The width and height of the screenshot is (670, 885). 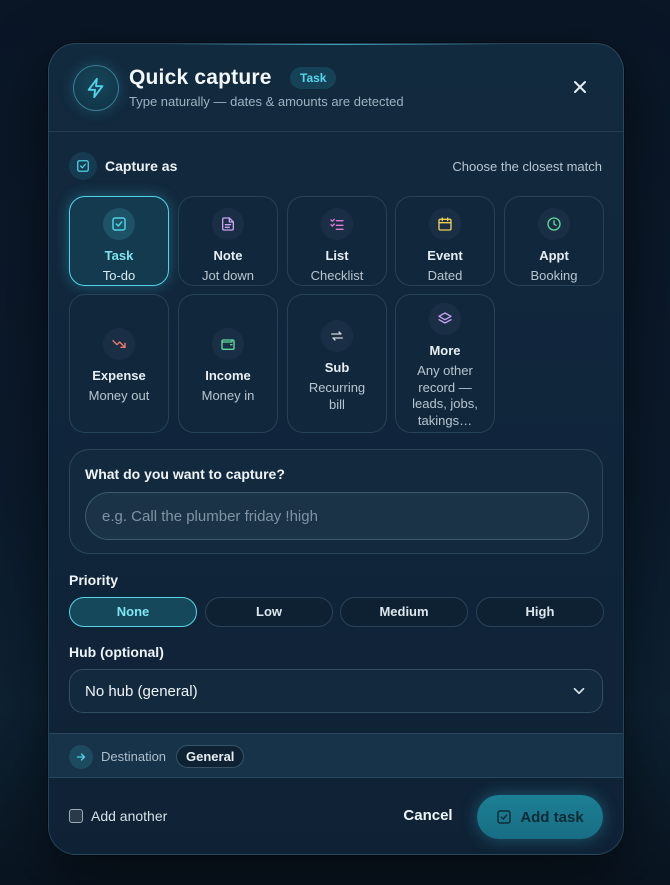 What do you see at coordinates (76, 816) in the screenshot?
I see `add-another-checkbox` at bounding box center [76, 816].